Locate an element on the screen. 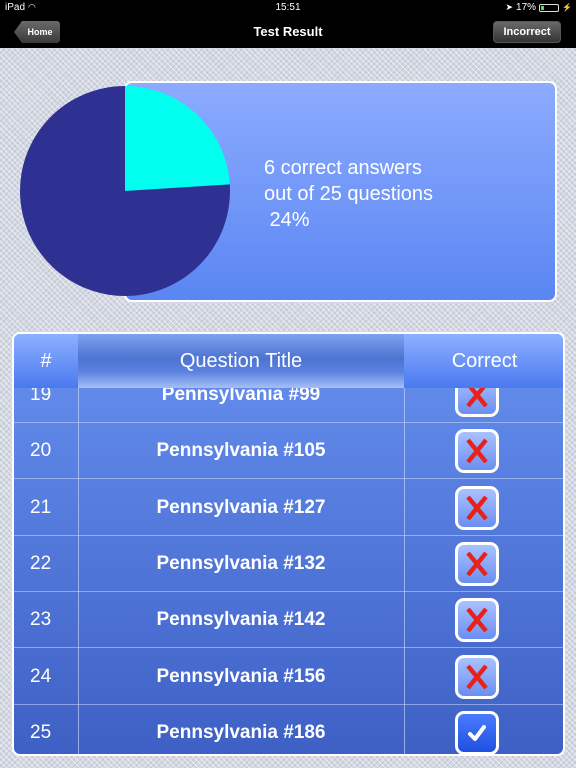  status-bar: iPad ◠ 15:51 ➤ 17% ⚡ is located at coordinates (288, 8).